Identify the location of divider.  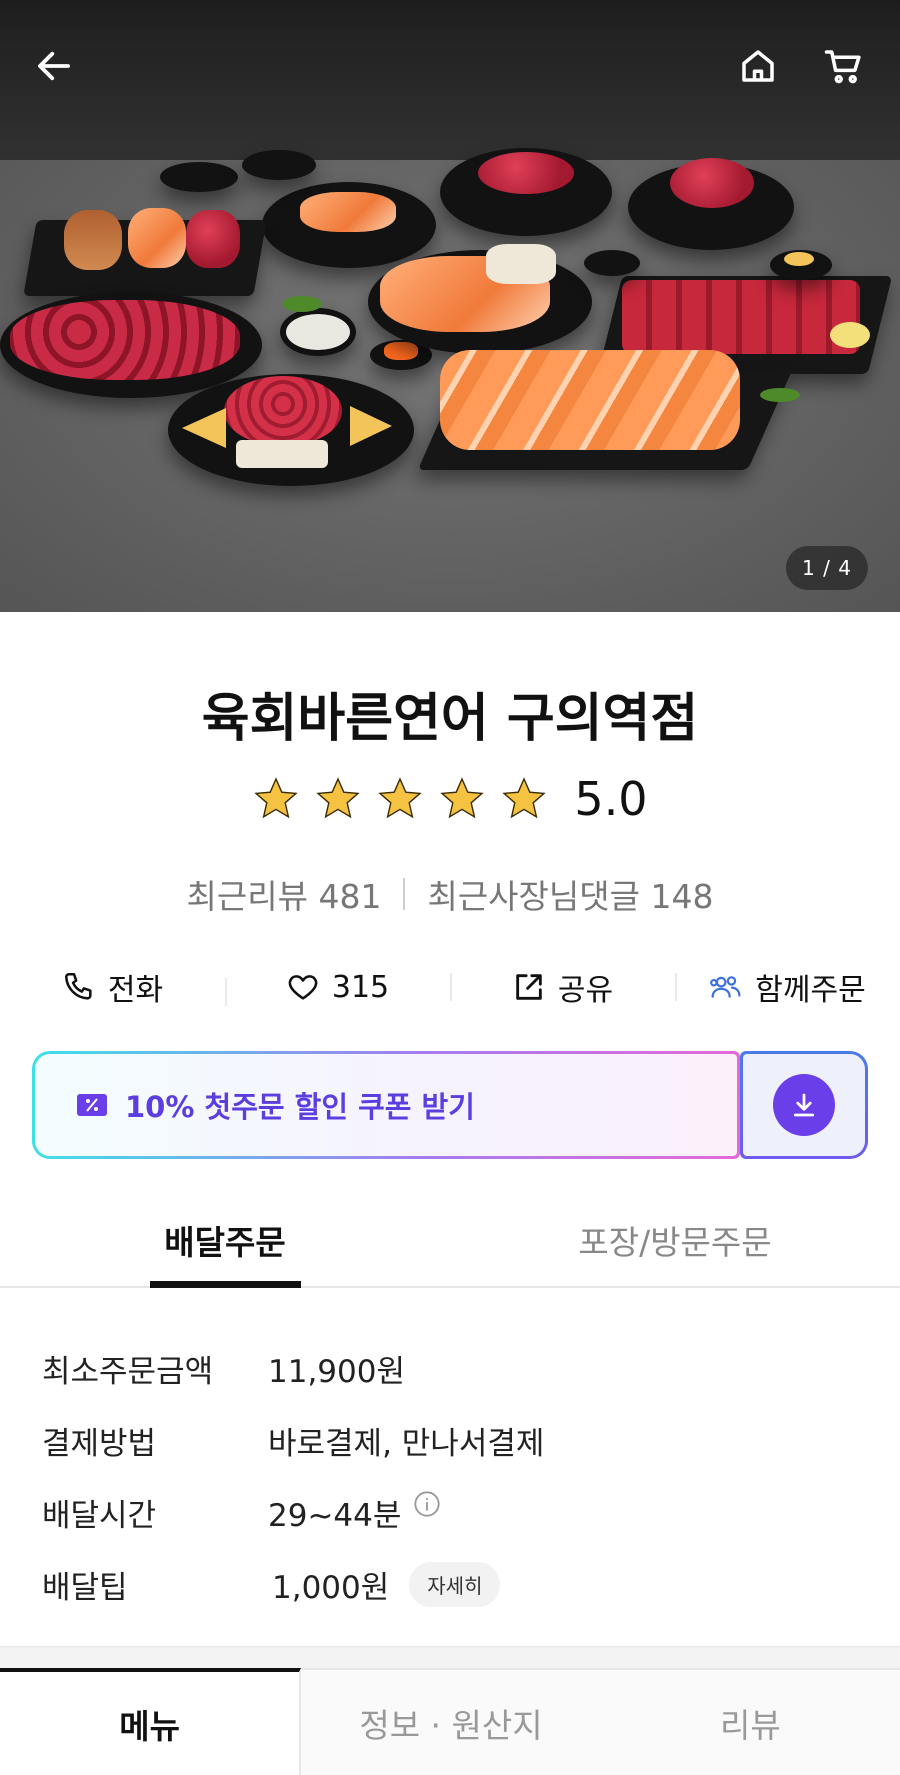
(404, 894).